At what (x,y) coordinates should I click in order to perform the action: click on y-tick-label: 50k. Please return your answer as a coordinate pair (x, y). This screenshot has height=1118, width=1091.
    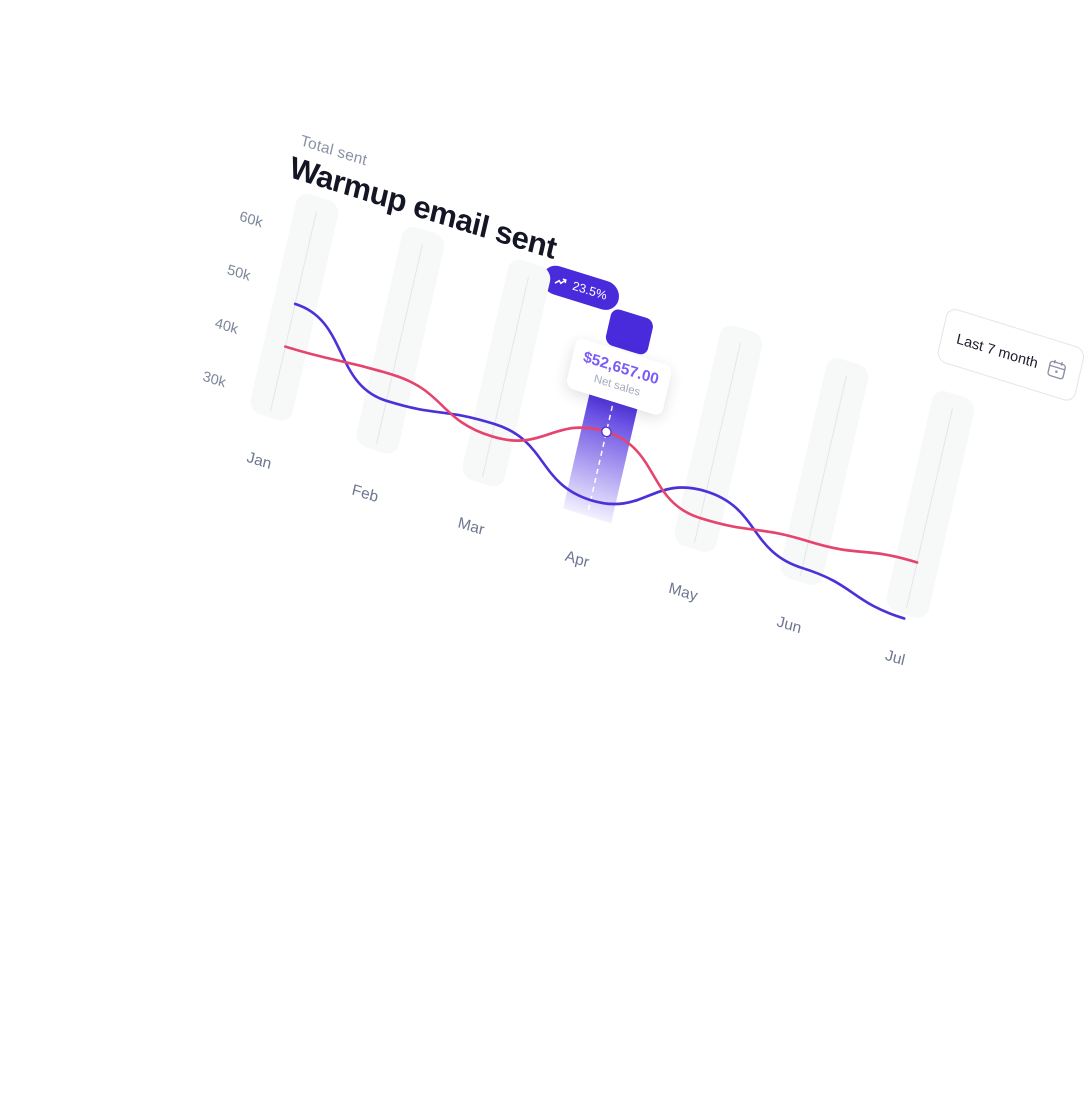
    Looking at the image, I should click on (239, 273).